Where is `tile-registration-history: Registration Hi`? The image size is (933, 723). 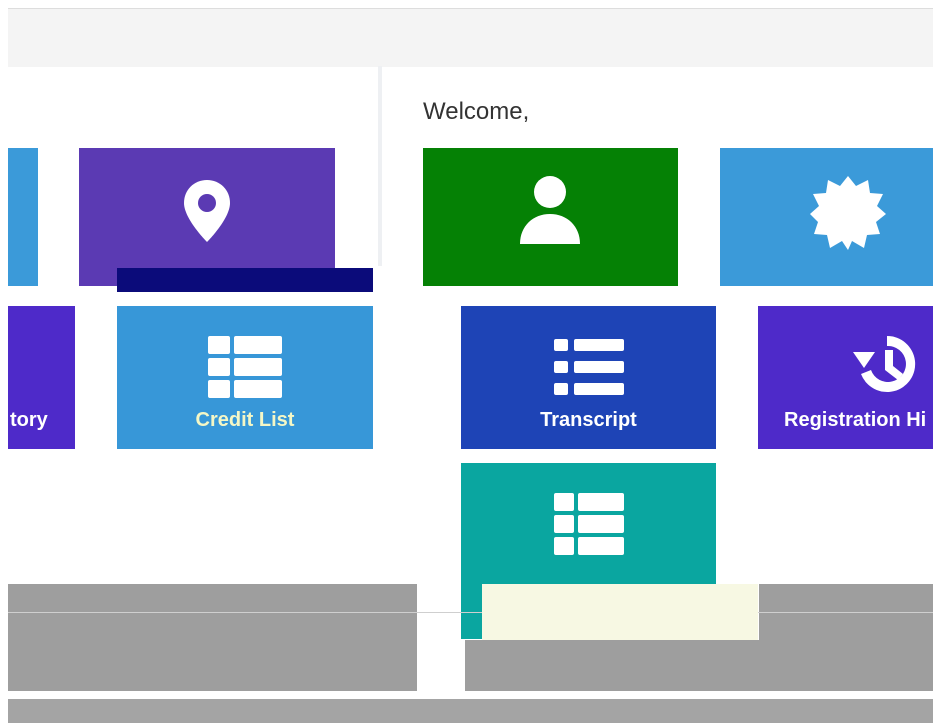
tile-registration-history: Registration Hi is located at coordinates (845, 377).